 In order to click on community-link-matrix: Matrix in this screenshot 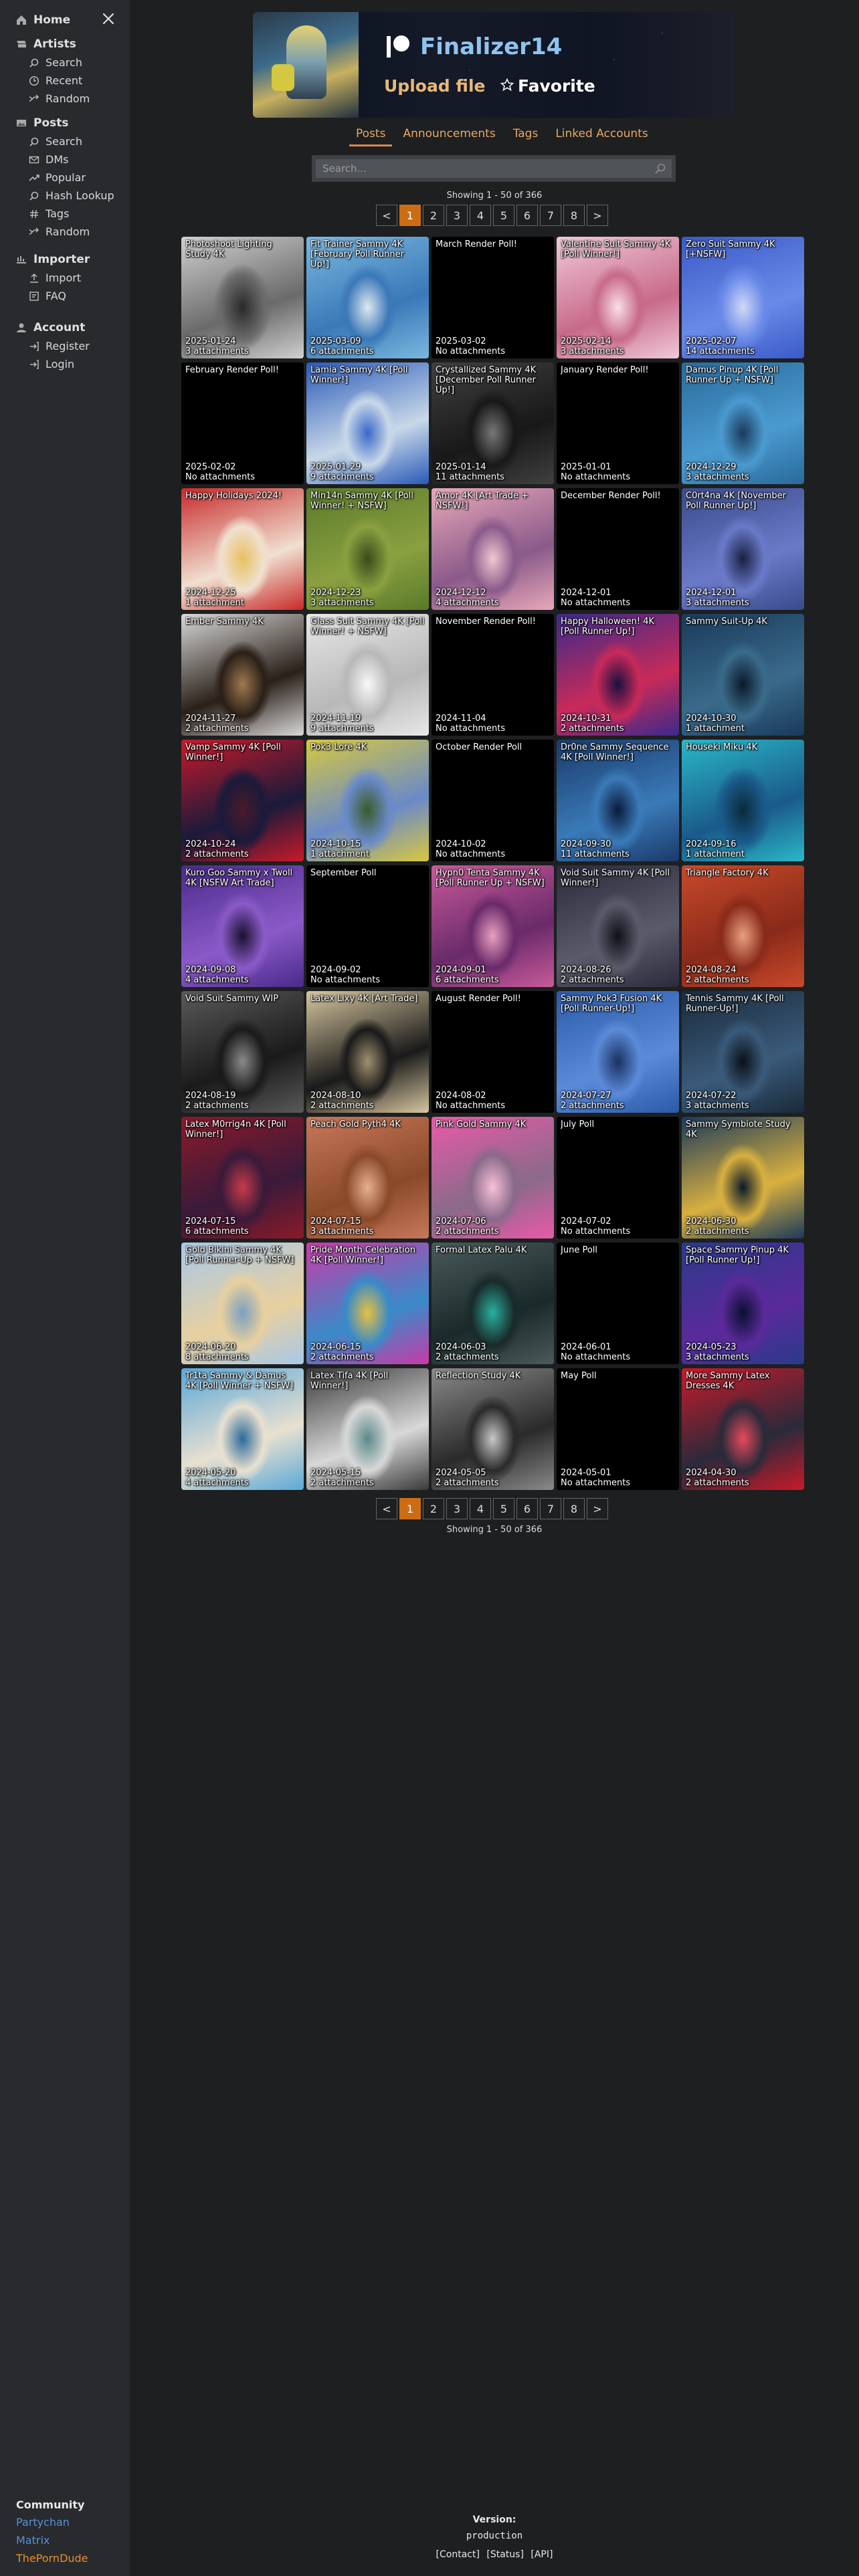, I will do `click(52, 2543)`.